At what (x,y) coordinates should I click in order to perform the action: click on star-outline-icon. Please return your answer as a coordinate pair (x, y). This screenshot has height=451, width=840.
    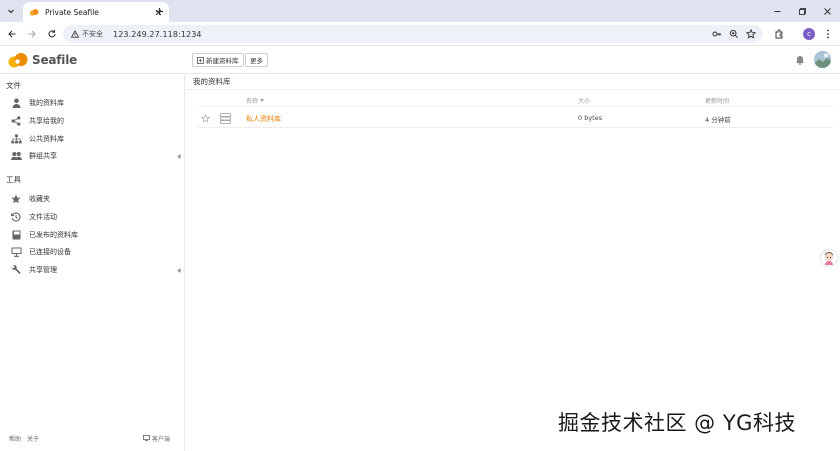
    Looking at the image, I should click on (205, 118).